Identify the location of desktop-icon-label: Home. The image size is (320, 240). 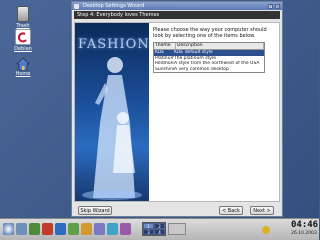
(23, 74).